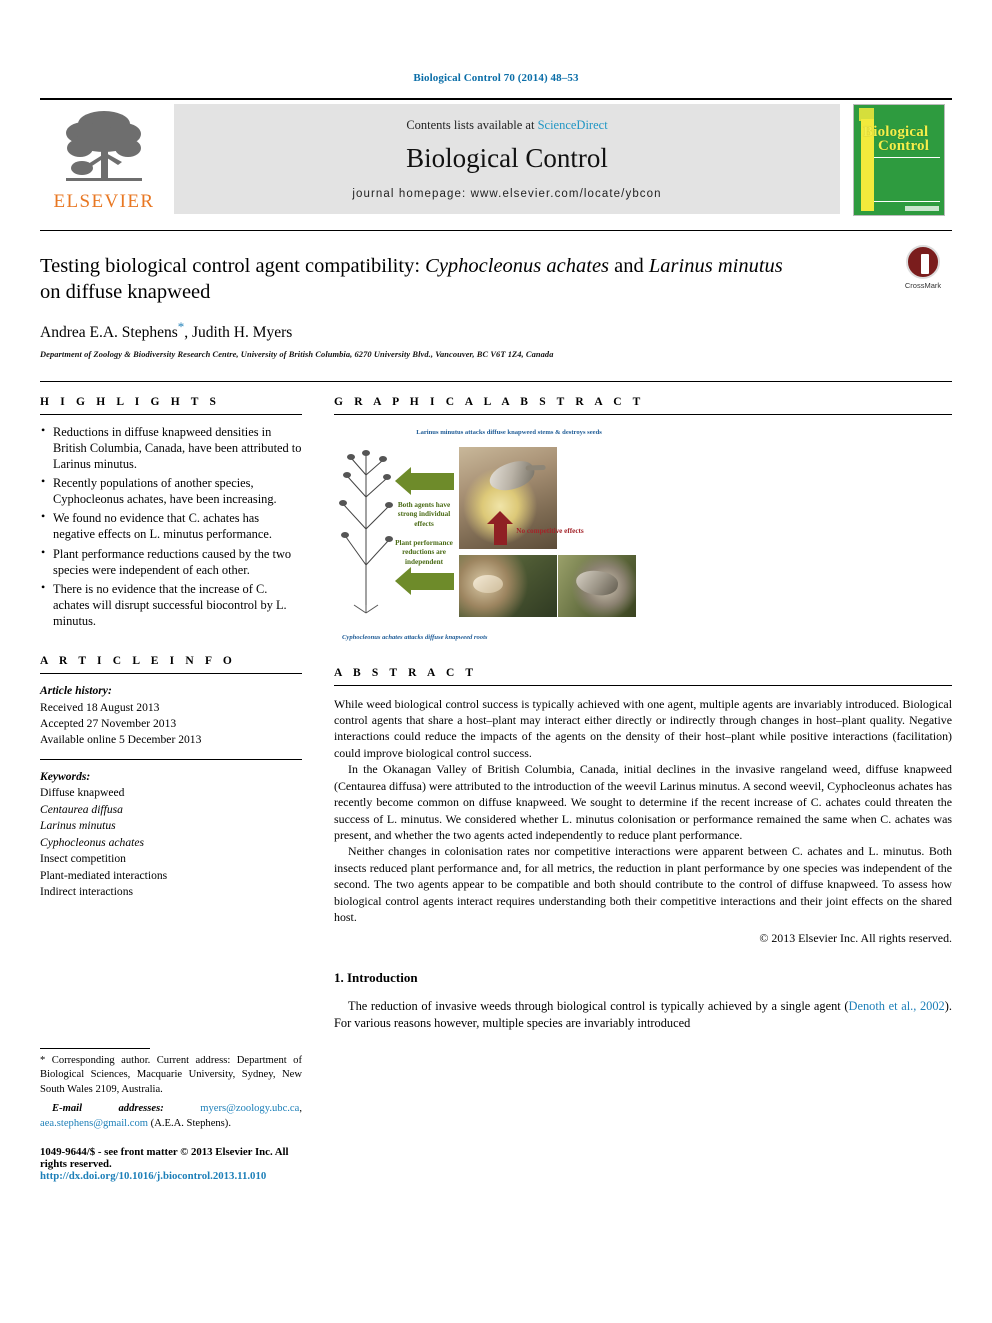 The width and height of the screenshot is (992, 1323). I want to click on elsevier-logo: ELSEVIER, so click(104, 160).